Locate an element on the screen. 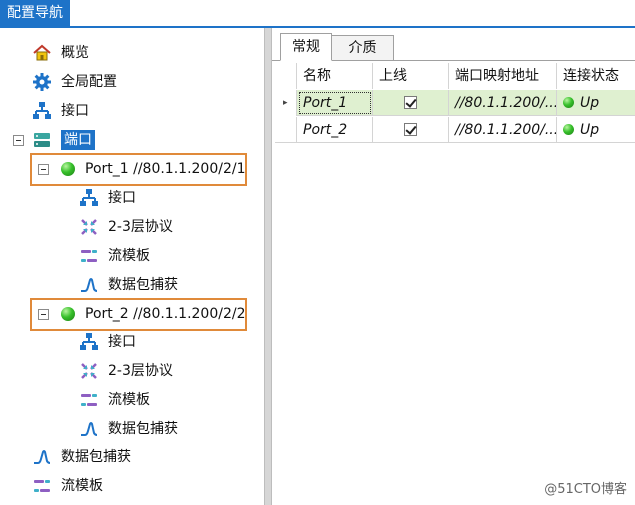 This screenshot has height=505, width=635. tree-item-port-2-stream-template: 流模板 is located at coordinates (114, 400).